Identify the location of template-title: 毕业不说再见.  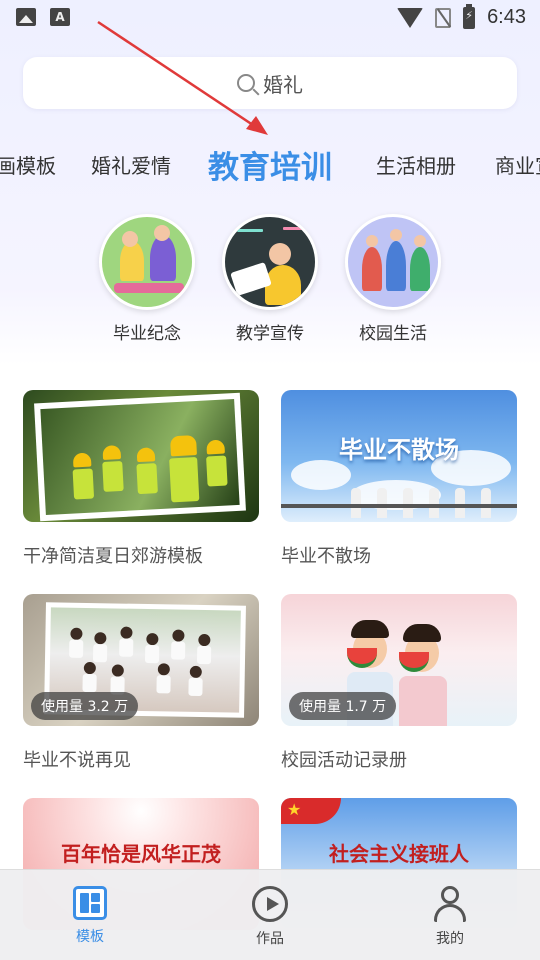
(77, 760).